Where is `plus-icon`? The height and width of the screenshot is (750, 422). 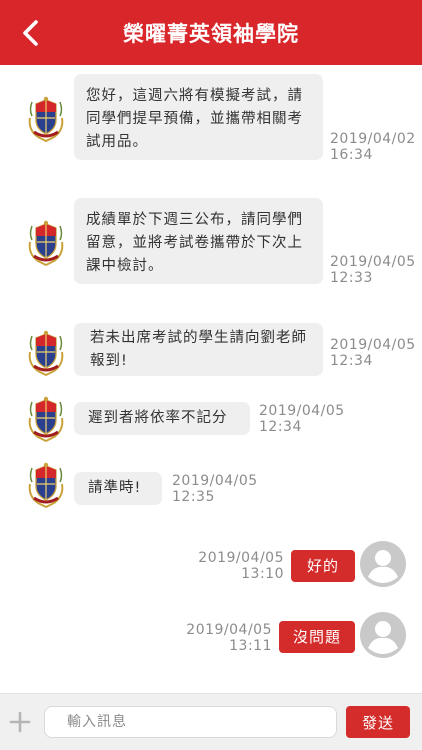
plus-icon is located at coordinates (20, 722).